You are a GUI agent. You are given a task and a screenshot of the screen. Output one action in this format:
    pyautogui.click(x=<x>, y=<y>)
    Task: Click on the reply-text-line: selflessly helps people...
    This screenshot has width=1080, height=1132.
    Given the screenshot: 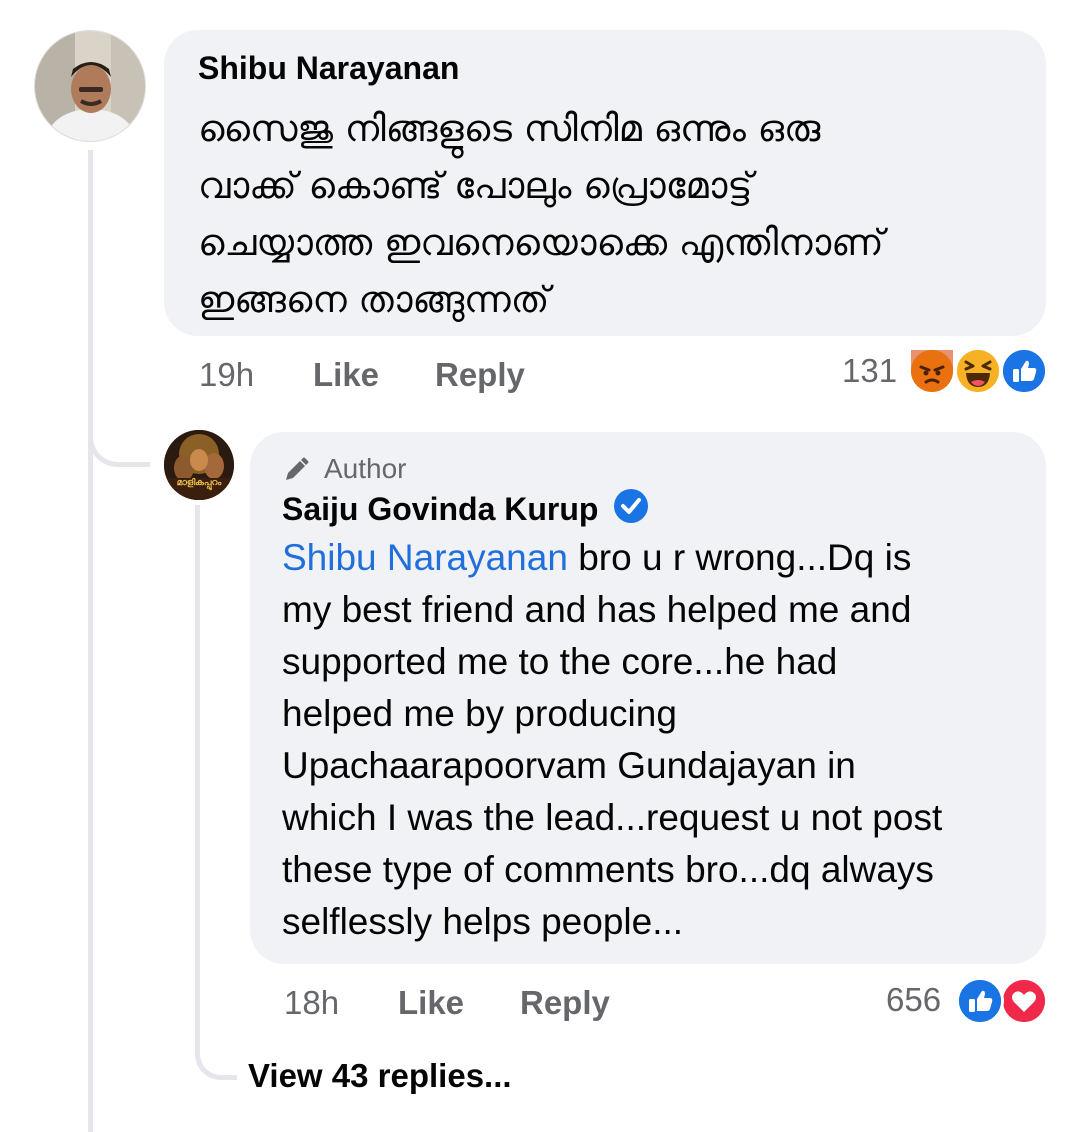 What is the action you would take?
    pyautogui.click(x=483, y=921)
    